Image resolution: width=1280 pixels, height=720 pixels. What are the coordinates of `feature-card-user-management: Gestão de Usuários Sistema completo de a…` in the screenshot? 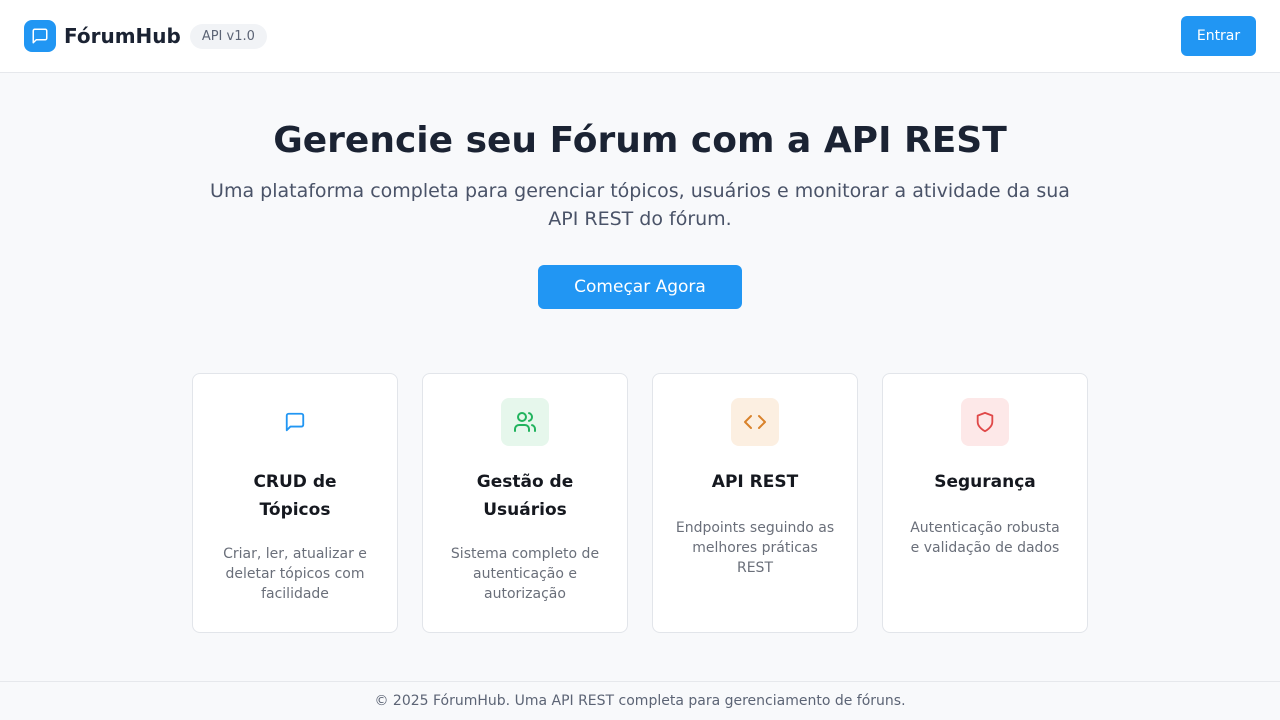 It's located at (525, 503).